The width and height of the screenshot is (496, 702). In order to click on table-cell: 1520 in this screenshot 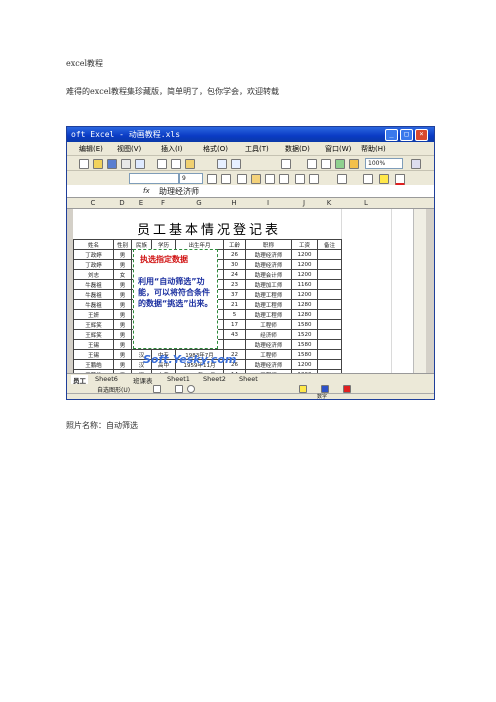, I will do `click(304, 334)`.